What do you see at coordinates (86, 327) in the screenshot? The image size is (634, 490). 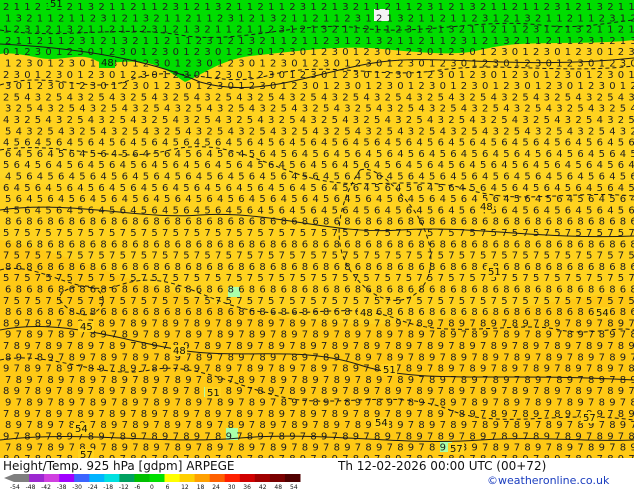 I see `contour-label: 45` at bounding box center [86, 327].